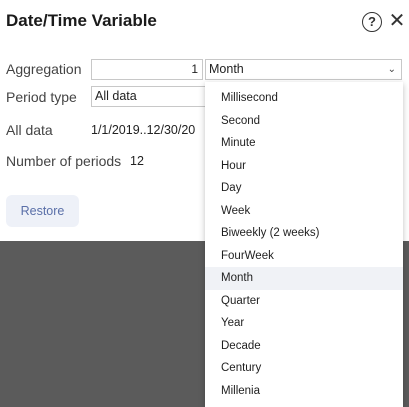 This screenshot has width=409, height=407. Describe the element at coordinates (304, 368) in the screenshot. I see `dropdown-option-century: Century` at that location.